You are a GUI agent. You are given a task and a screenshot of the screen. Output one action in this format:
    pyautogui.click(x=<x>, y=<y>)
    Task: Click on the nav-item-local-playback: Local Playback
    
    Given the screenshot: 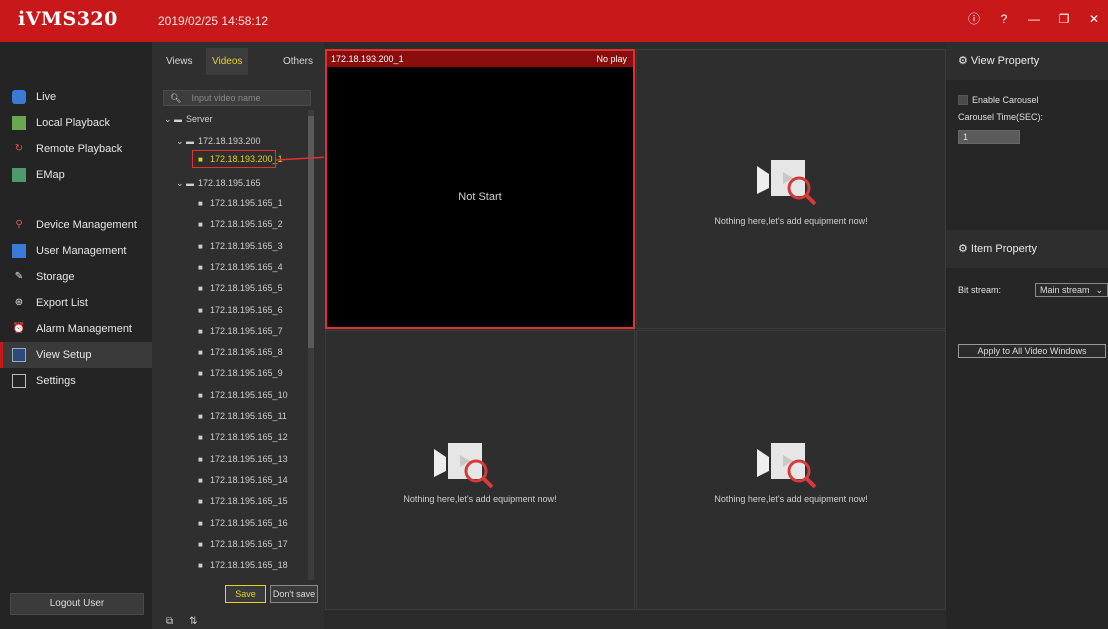 What is the action you would take?
    pyautogui.click(x=76, y=123)
    